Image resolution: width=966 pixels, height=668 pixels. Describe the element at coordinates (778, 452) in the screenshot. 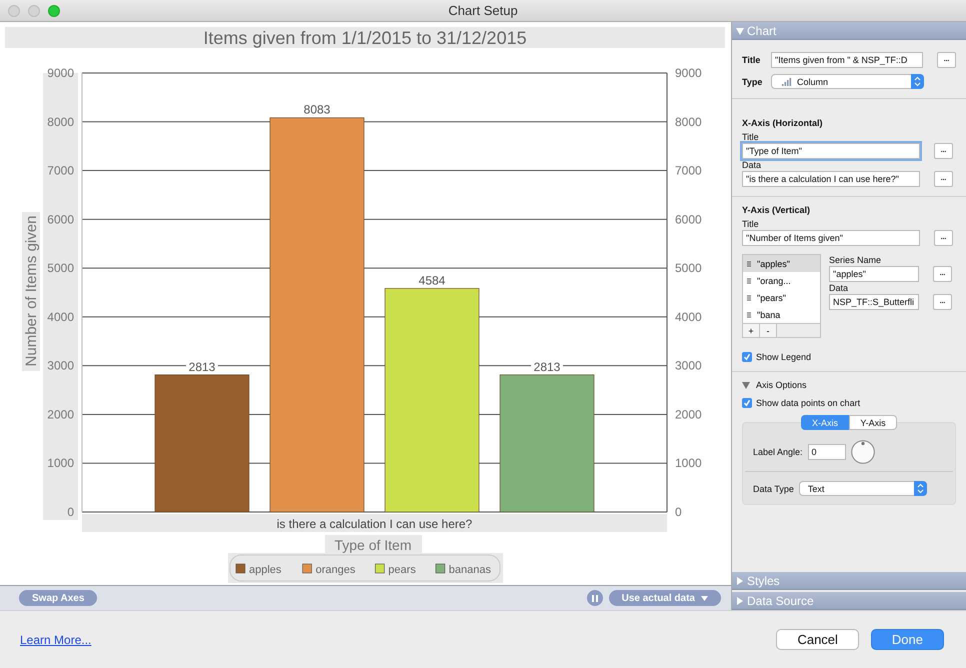

I see `field-label: Label Angle:` at that location.